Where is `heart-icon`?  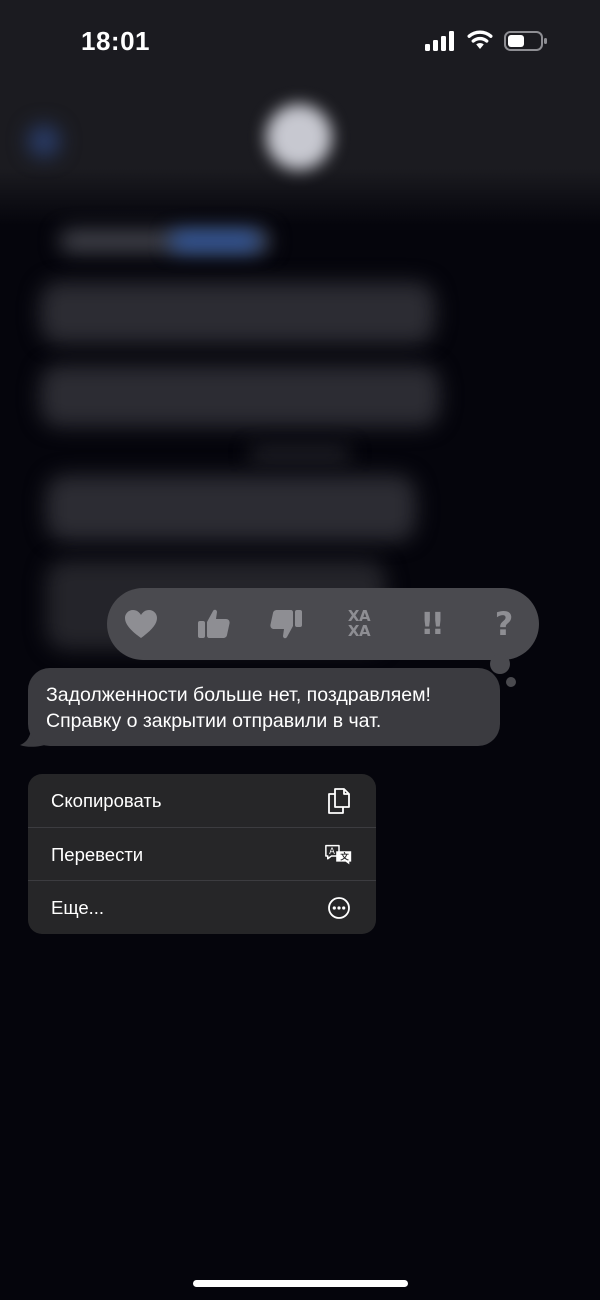 heart-icon is located at coordinates (141, 624).